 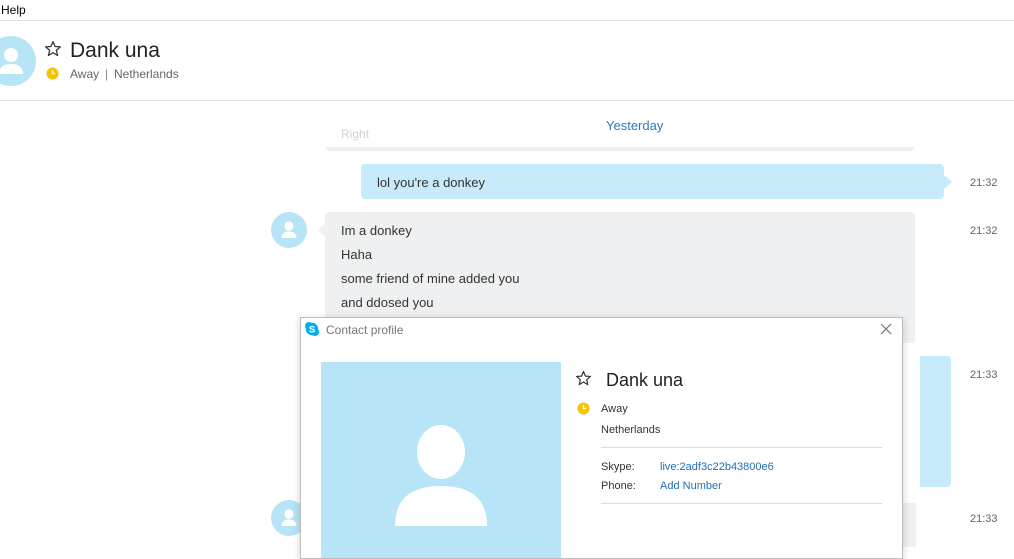 What do you see at coordinates (645, 380) in the screenshot?
I see `profile-name: Dank una` at bounding box center [645, 380].